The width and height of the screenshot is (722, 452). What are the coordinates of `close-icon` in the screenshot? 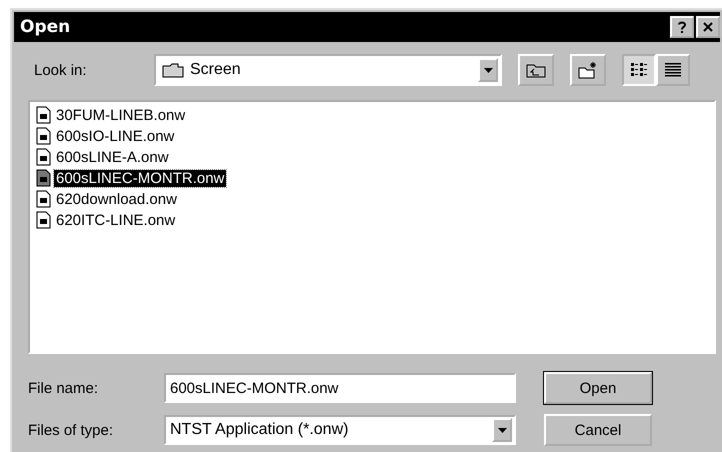 It's located at (708, 27).